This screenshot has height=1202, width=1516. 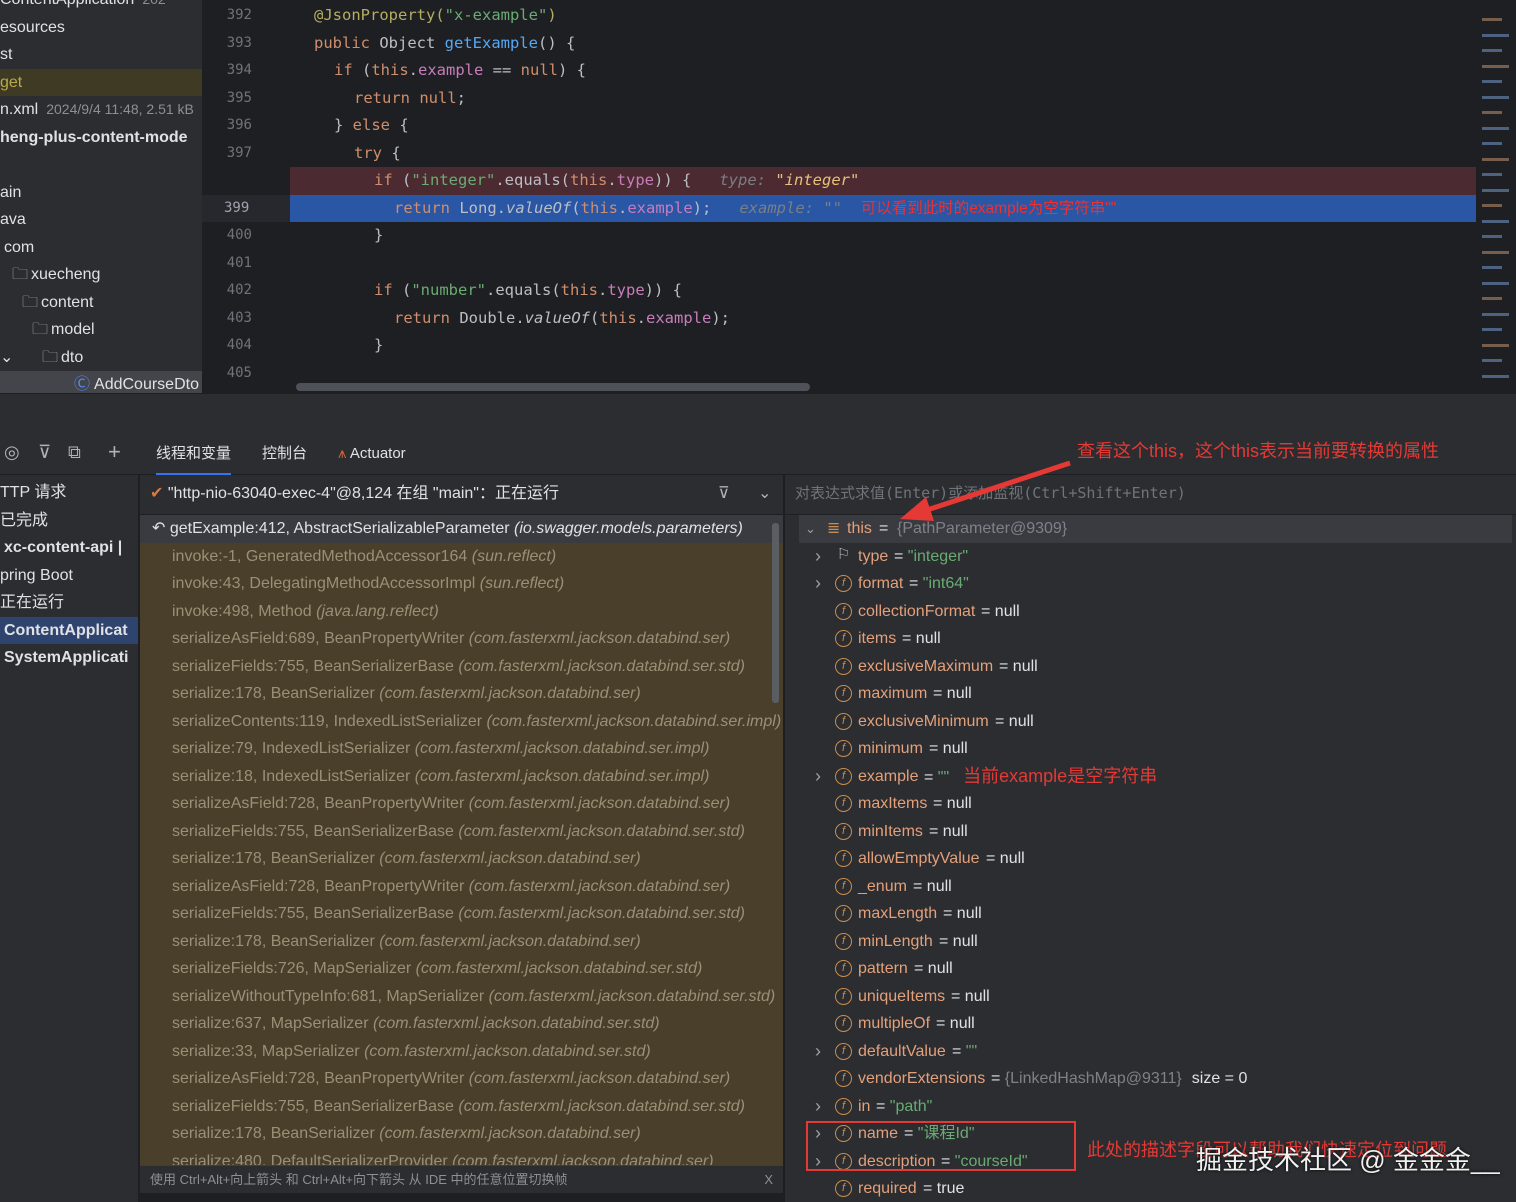 I want to click on session-item: pring Boot, so click(x=69, y=575).